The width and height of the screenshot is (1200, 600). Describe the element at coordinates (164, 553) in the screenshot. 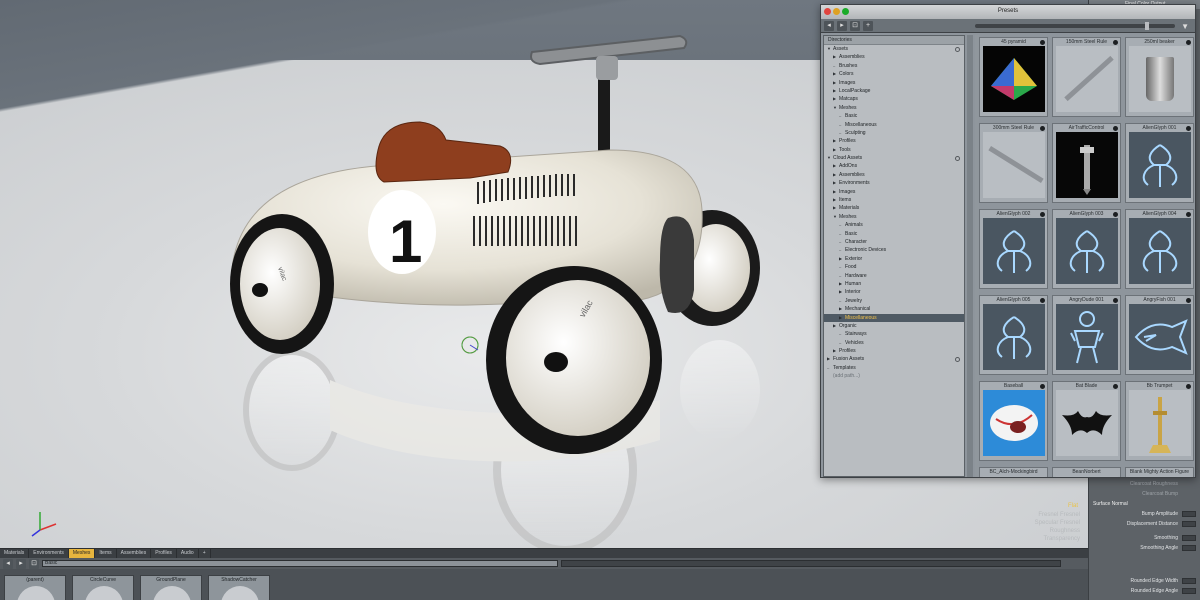

I see `tab-profiles: Profiles` at that location.